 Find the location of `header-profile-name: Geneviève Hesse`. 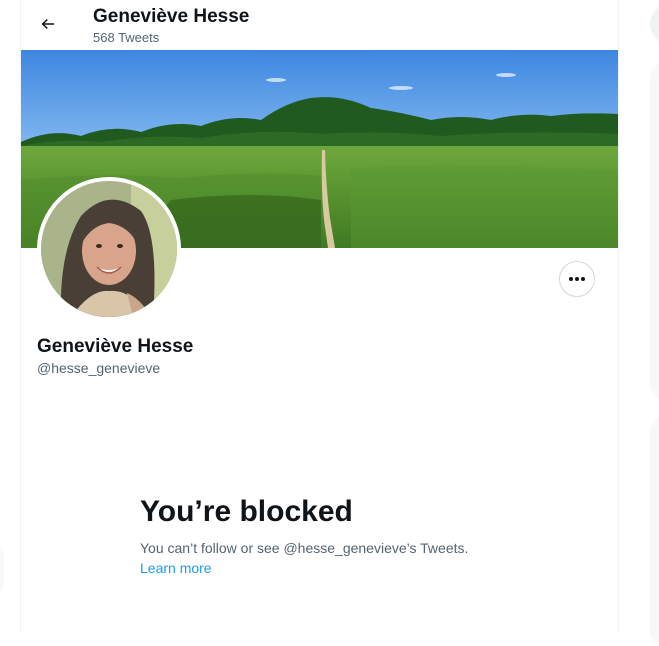

header-profile-name: Geneviève Hesse is located at coordinates (171, 16).